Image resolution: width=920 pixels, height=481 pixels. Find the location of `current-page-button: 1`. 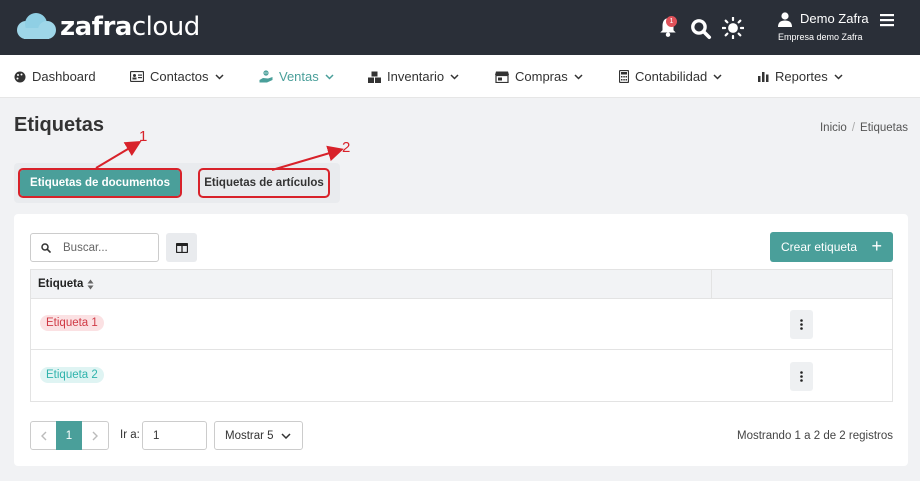

current-page-button: 1 is located at coordinates (69, 435).